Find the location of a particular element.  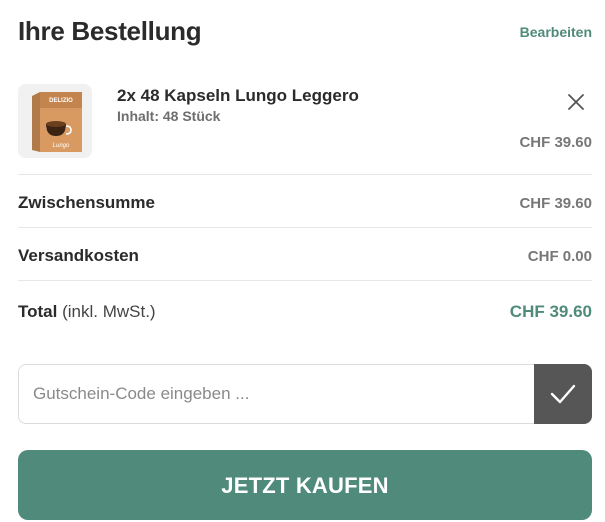

shipping-label: Versandkosten is located at coordinates (78, 255).